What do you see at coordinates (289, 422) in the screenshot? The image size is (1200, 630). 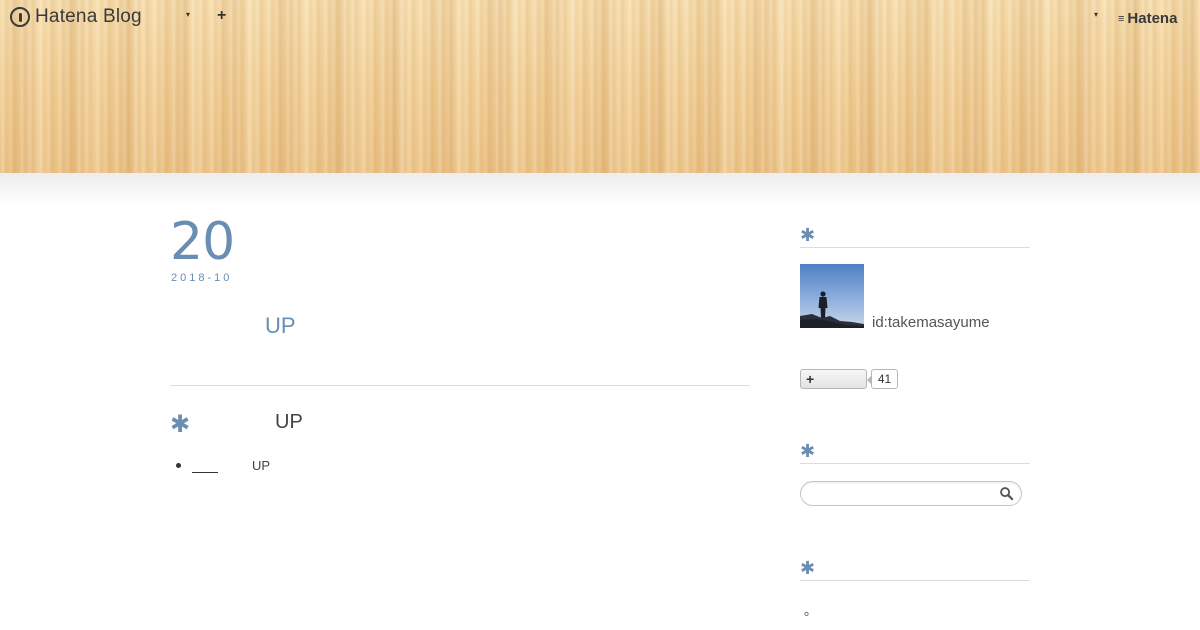 I see `section-heading: UP` at bounding box center [289, 422].